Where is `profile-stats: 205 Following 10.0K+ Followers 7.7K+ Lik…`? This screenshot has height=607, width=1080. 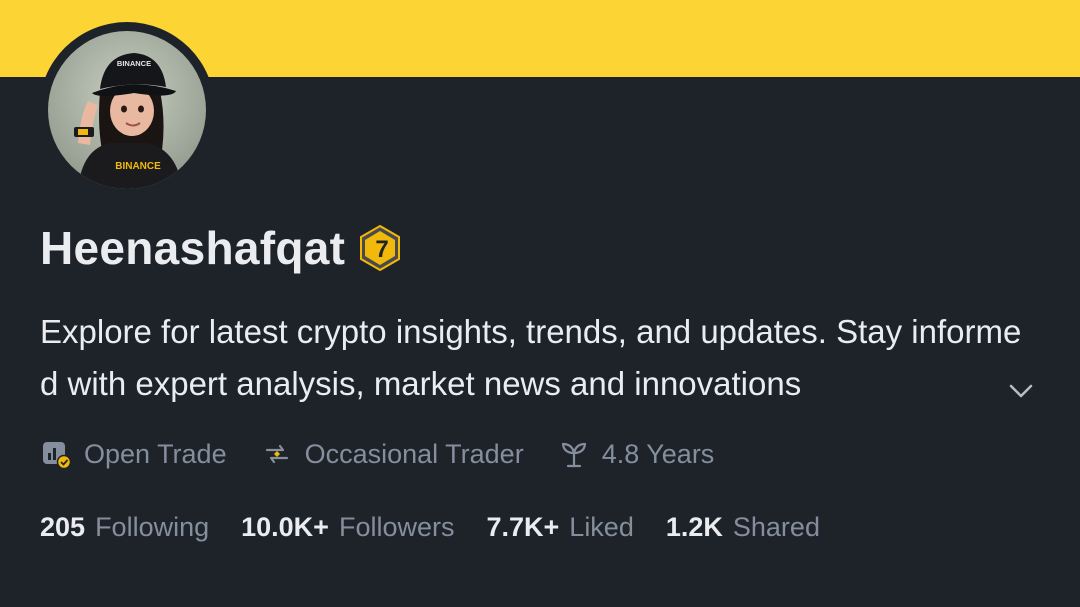
profile-stats: 205 Following 10.0K+ Followers 7.7K+ Lik… is located at coordinates (446, 527).